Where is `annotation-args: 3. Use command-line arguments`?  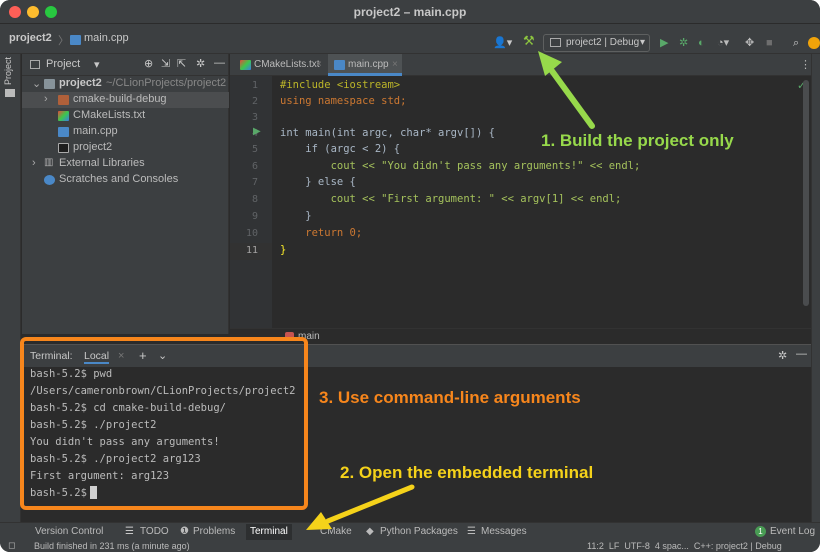 annotation-args: 3. Use command-line arguments is located at coordinates (450, 397).